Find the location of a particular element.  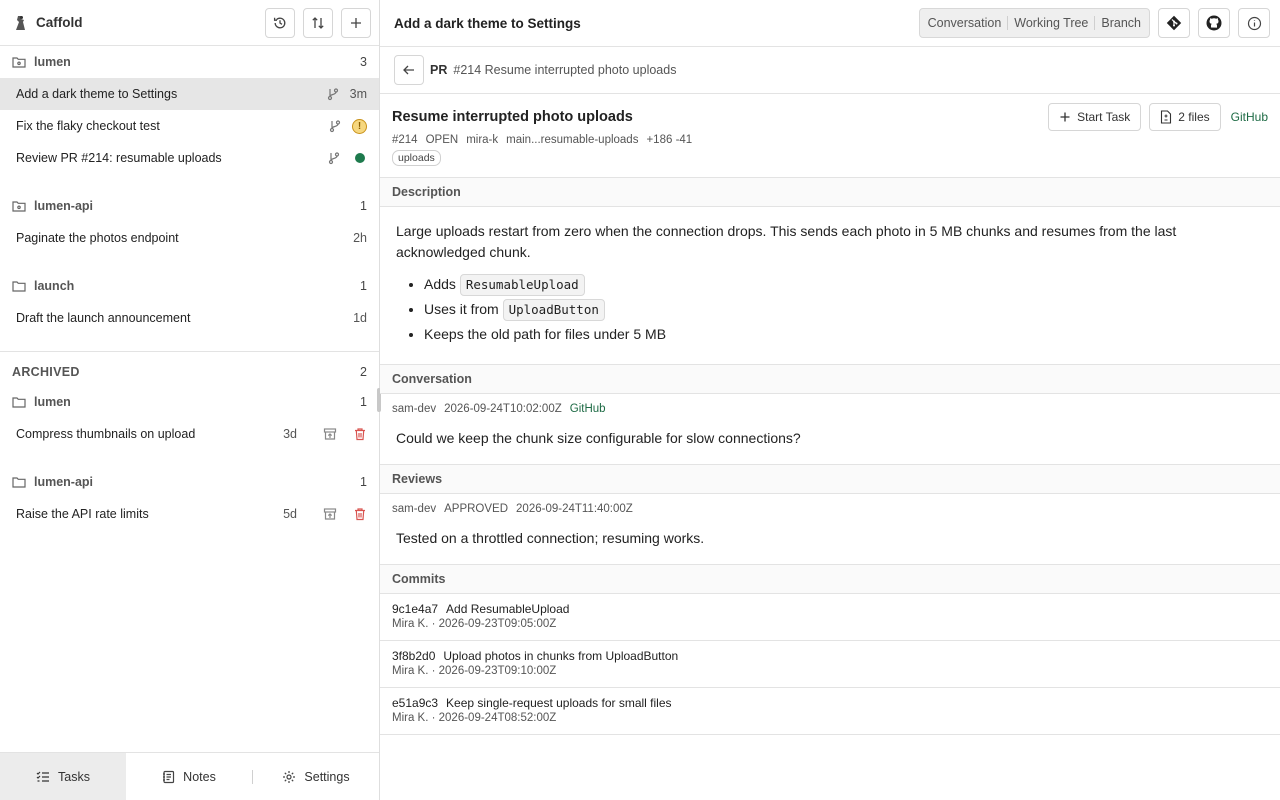

view-tab-working-tree: Working Tree is located at coordinates (1051, 23).